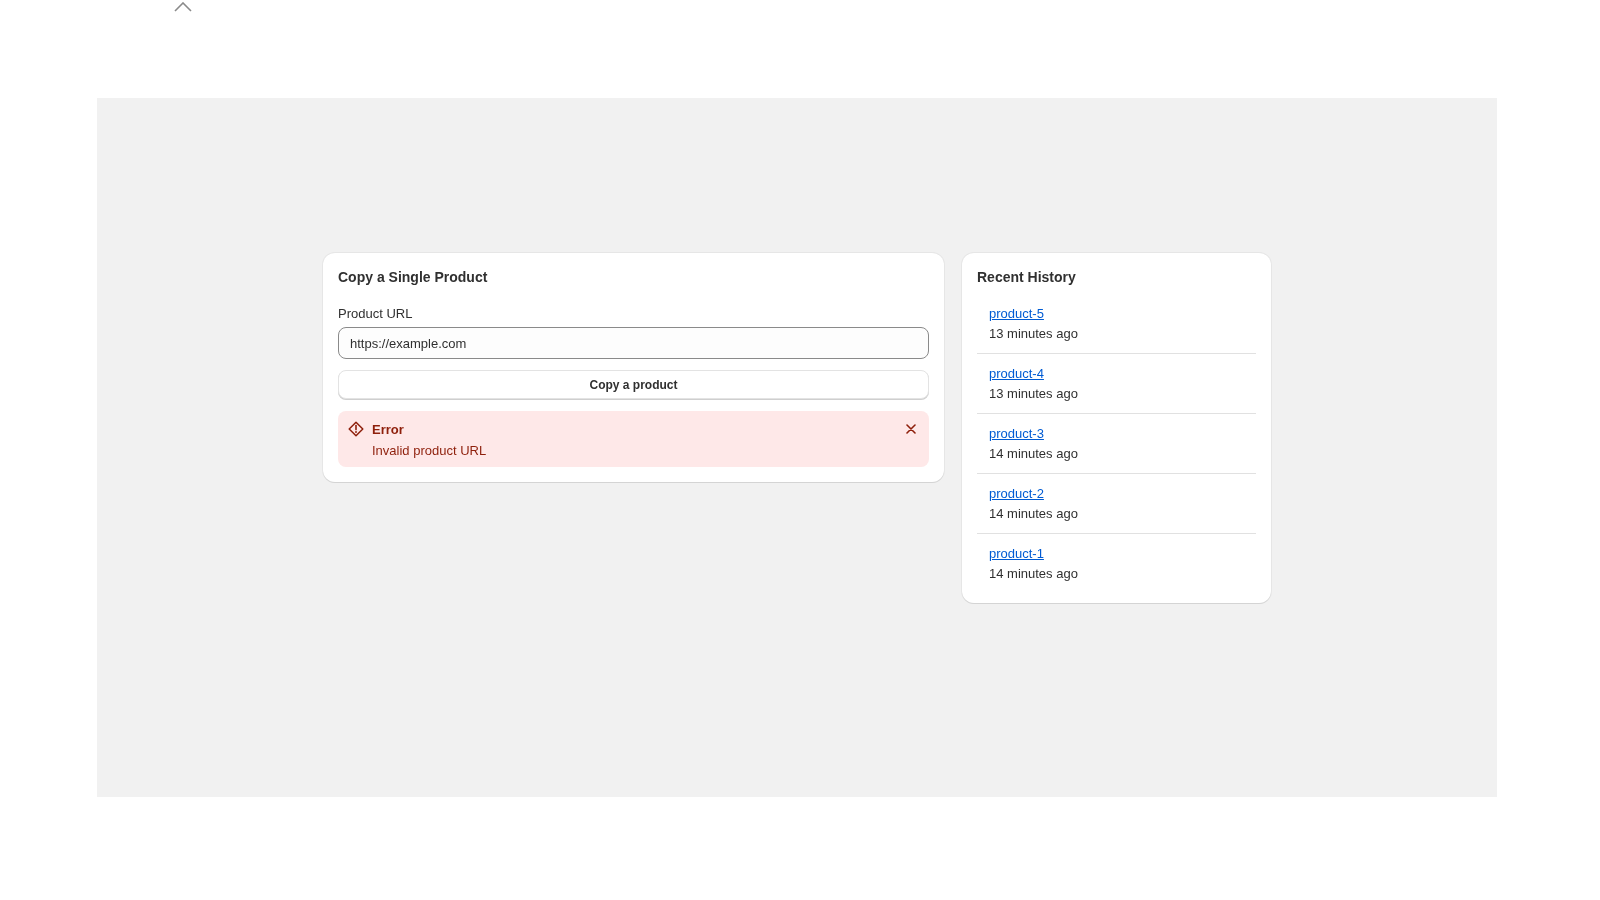 This screenshot has height=900, width=1600. Describe the element at coordinates (1016, 493) in the screenshot. I see `product-link: product-2` at that location.